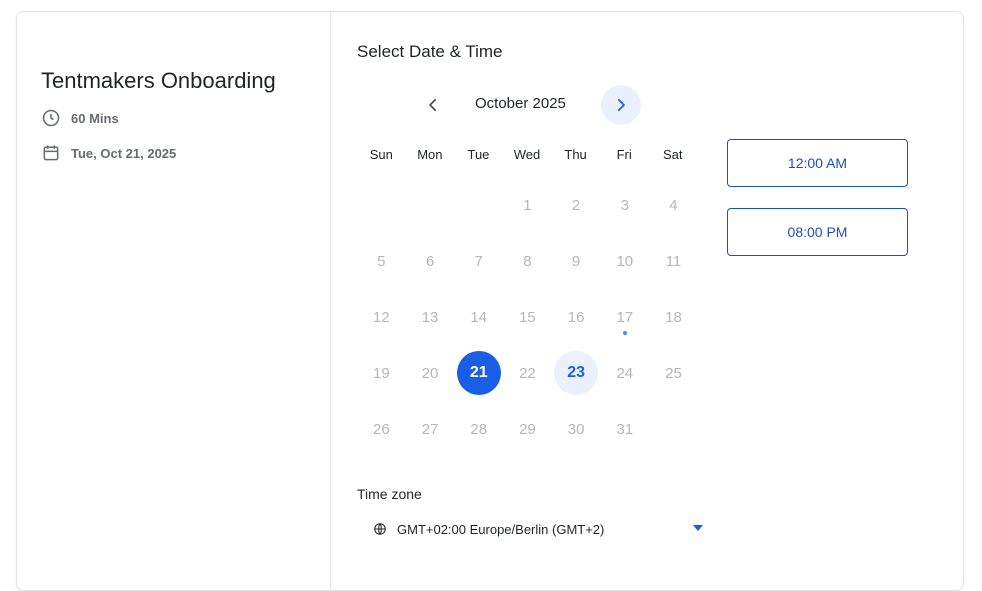 Image resolution: width=982 pixels, height=591 pixels. I want to click on calendar-day-18: 18, so click(673, 317).